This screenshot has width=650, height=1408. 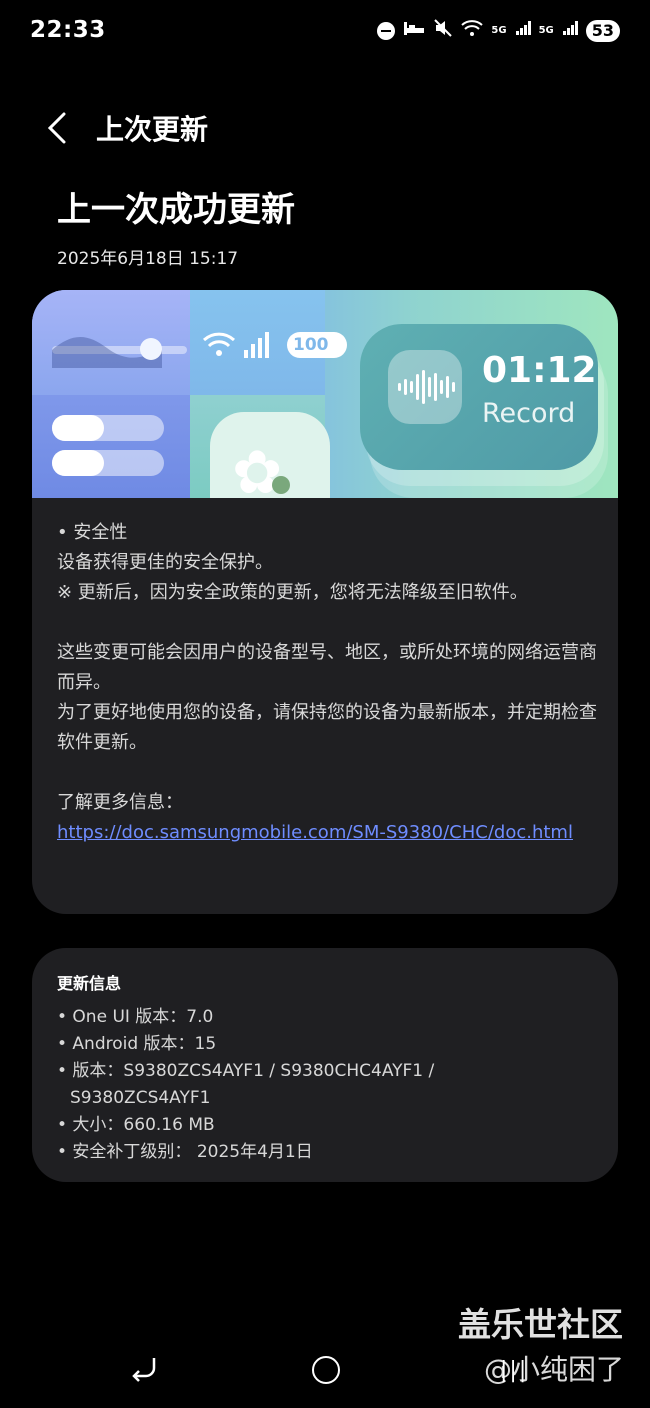 I want to click on nav-recent-icon: |||, so click(x=514, y=1370).